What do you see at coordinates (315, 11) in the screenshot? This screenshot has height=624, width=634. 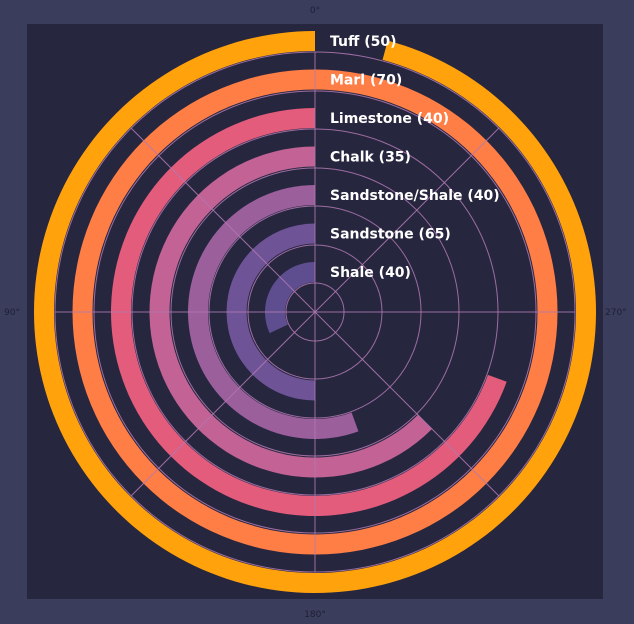 I see `angle-tick-0: 0°` at bounding box center [315, 11].